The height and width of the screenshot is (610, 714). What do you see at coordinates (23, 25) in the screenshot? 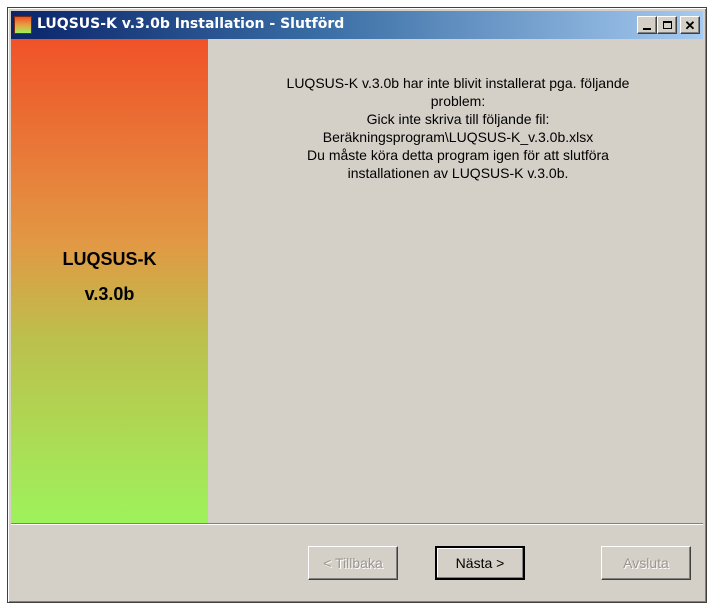
I see `installer-app-icon` at bounding box center [23, 25].